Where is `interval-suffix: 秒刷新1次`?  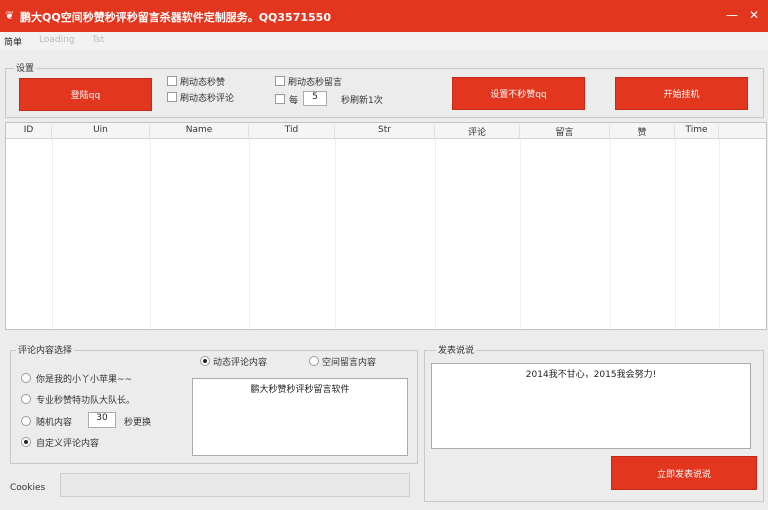
interval-suffix: 秒刷新1次 is located at coordinates (362, 101).